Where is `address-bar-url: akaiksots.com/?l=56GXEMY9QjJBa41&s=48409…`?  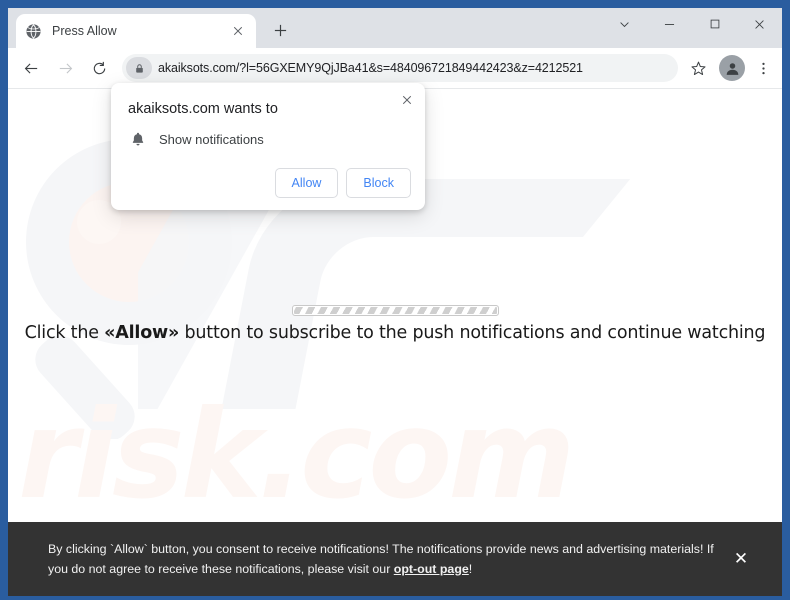 address-bar-url: akaiksots.com/?l=56GXEMY9QjJBa41&s=48409… is located at coordinates (370, 68).